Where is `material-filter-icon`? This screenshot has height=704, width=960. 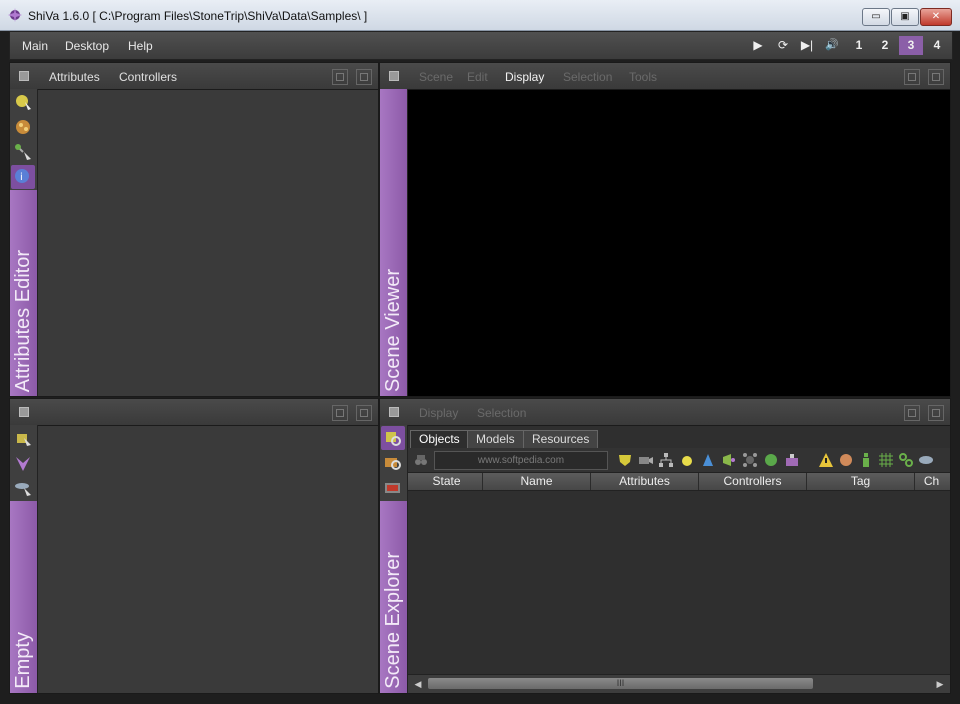 material-filter-icon is located at coordinates (846, 460).